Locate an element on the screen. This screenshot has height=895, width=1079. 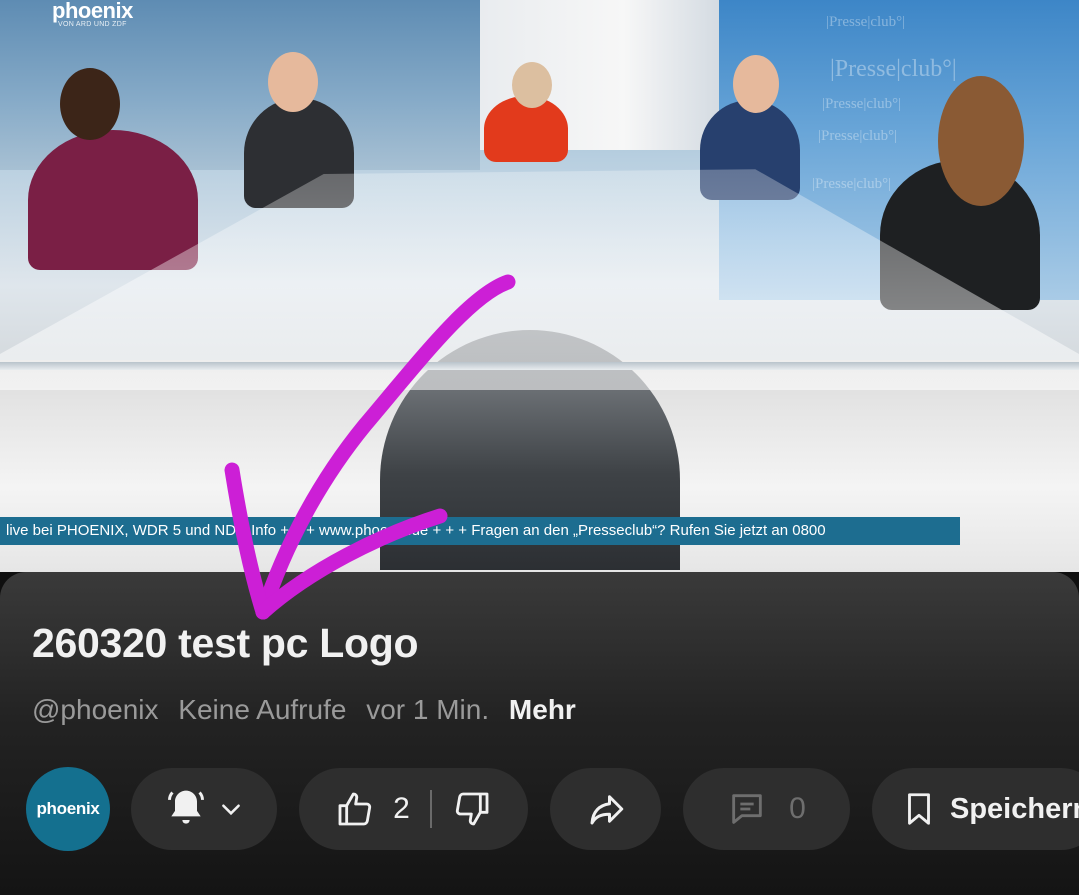
comment-count: 0 is located at coordinates (797, 808).